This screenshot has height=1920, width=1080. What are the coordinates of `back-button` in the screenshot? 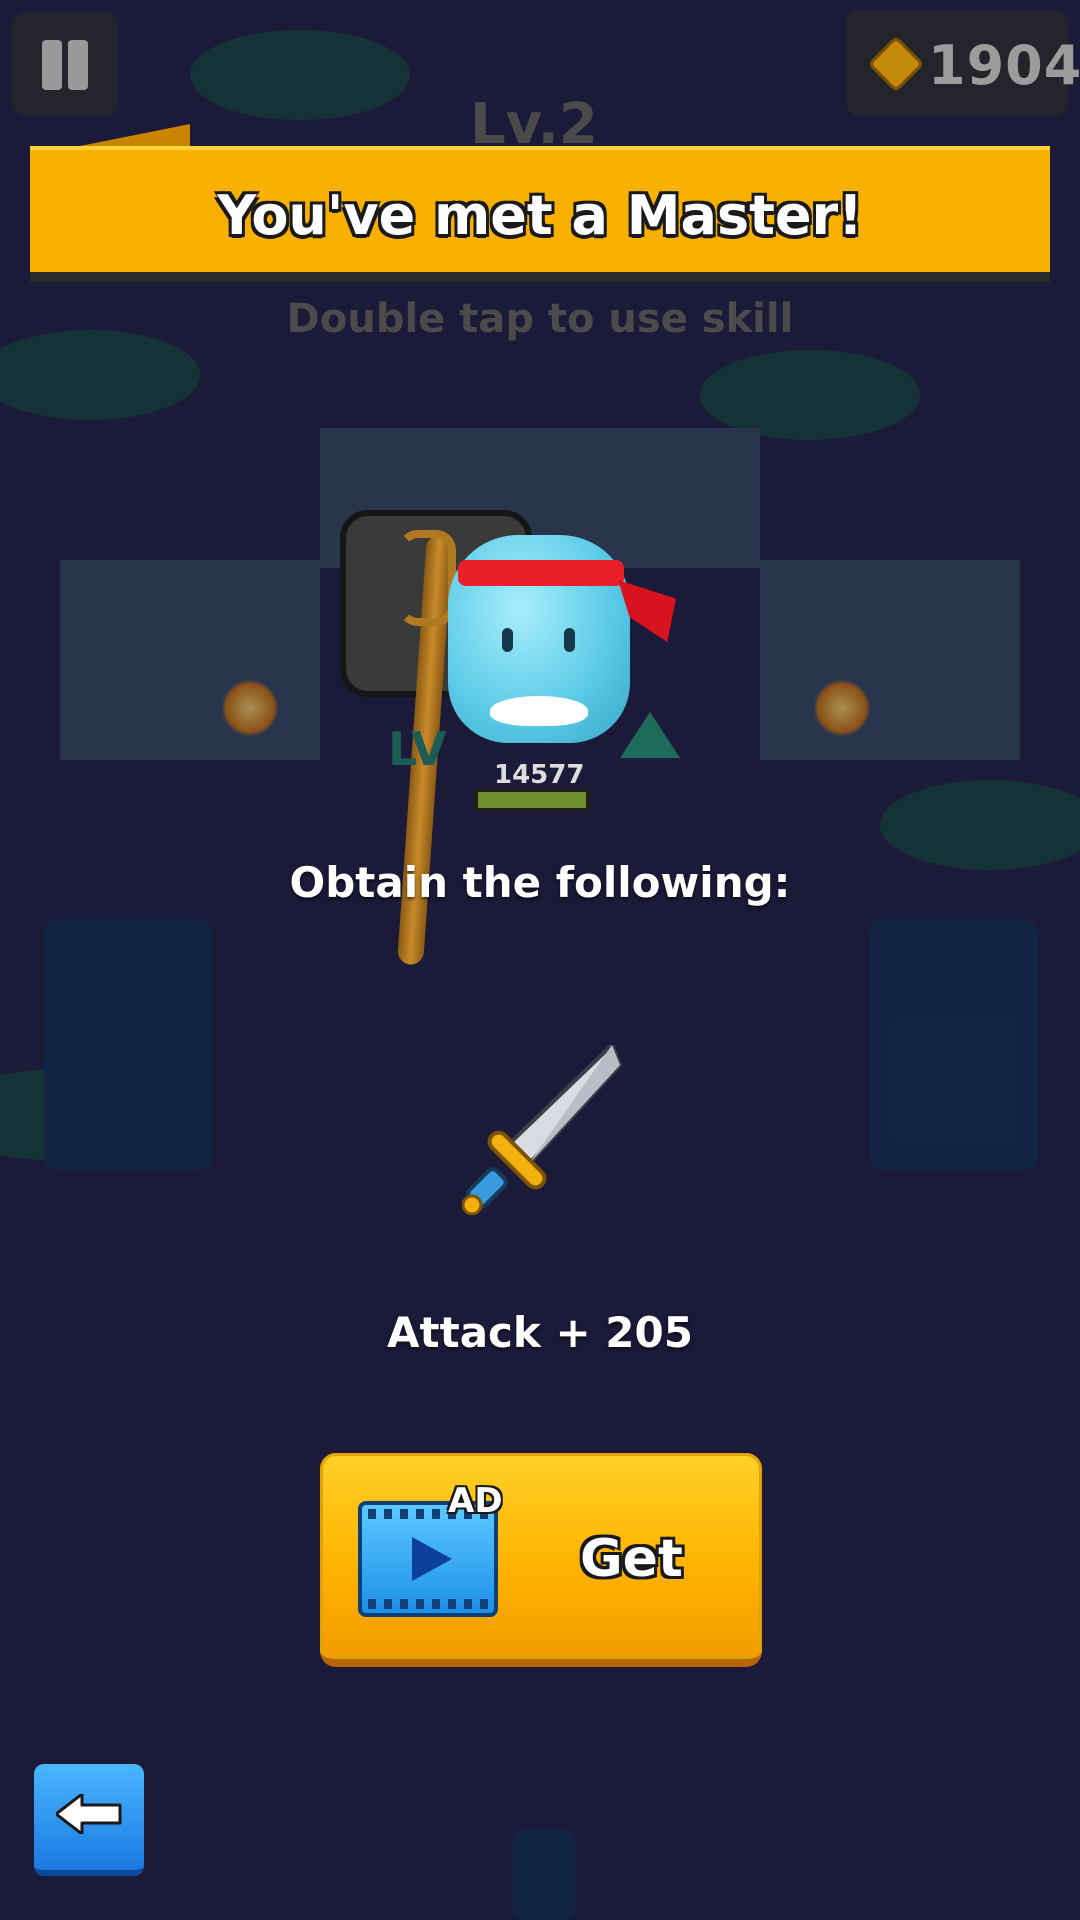 It's located at (89, 1820).